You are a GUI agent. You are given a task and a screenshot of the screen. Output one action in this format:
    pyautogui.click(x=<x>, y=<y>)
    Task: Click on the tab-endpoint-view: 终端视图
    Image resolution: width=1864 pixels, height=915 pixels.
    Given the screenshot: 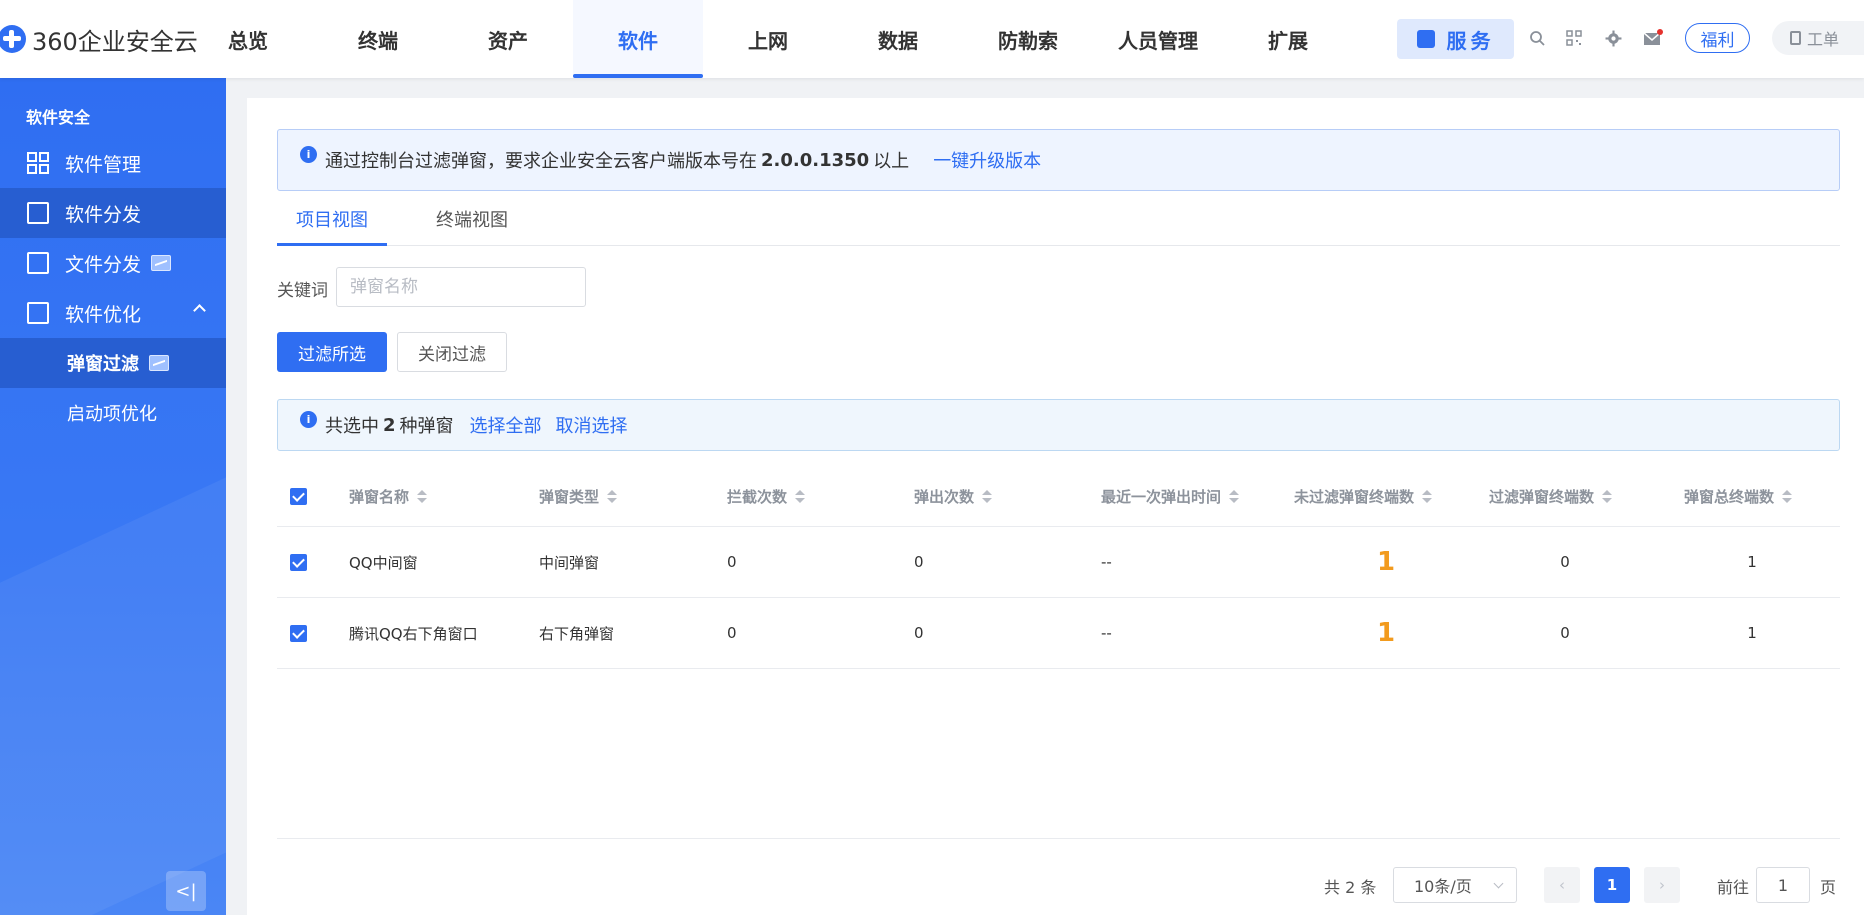 What is the action you would take?
    pyautogui.click(x=472, y=226)
    